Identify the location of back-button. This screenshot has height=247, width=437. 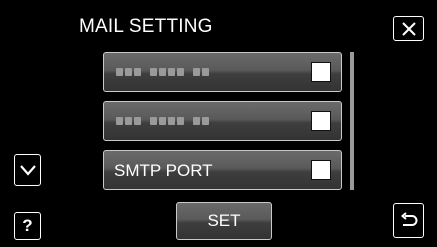
(408, 220).